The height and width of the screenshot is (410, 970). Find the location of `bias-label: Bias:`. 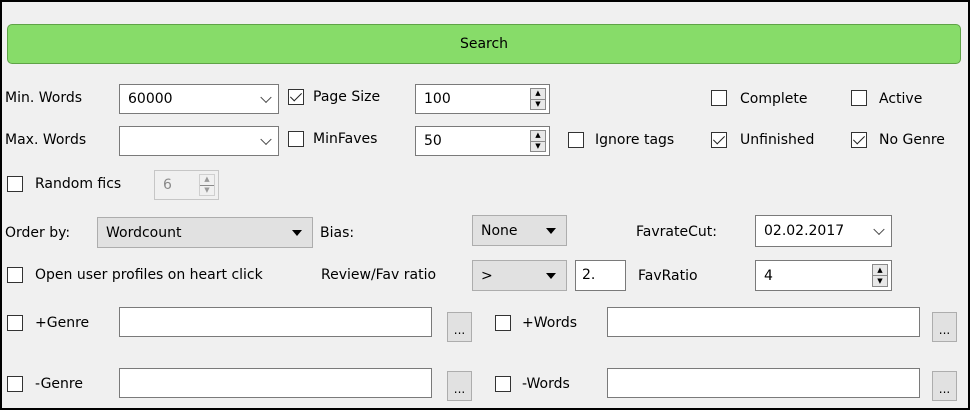

bias-label: Bias: is located at coordinates (337, 233).